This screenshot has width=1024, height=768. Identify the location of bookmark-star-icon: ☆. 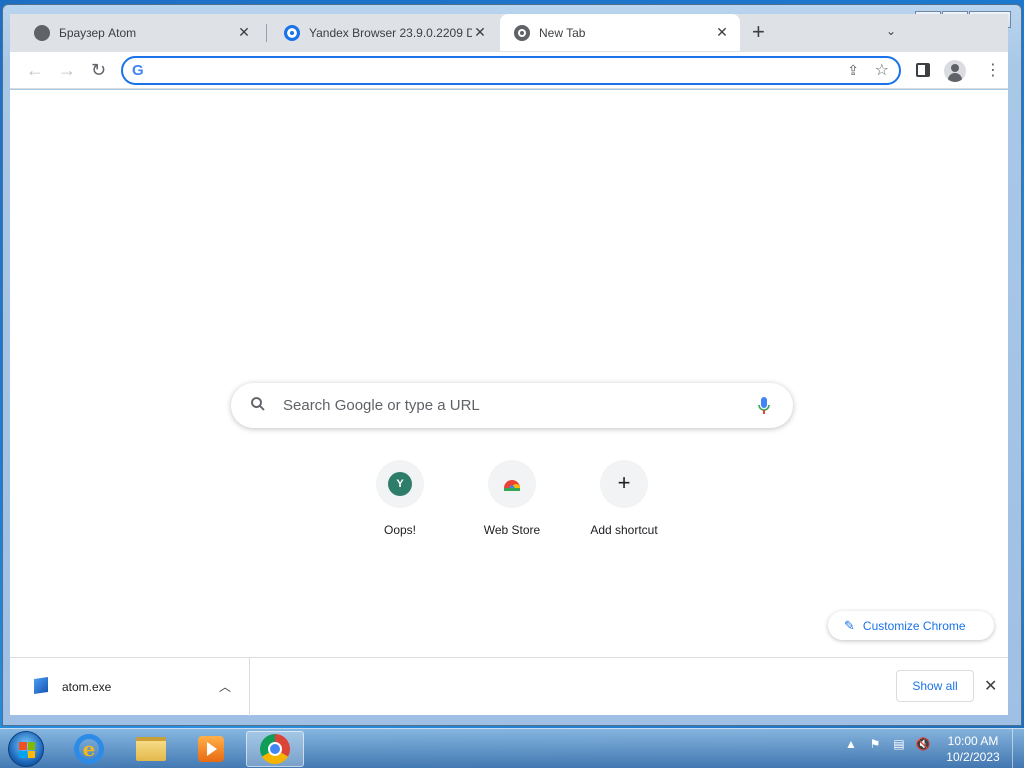
(882, 70).